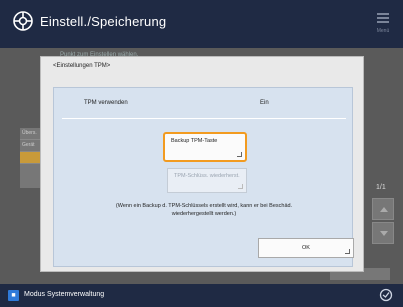  I want to click on arrow-up-icon, so click(384, 209).